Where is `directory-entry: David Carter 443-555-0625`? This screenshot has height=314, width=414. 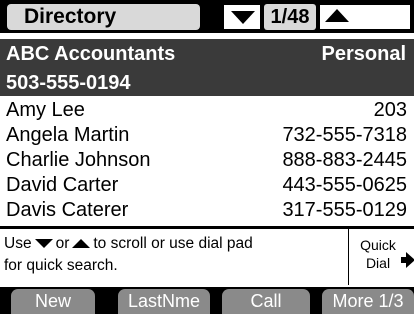 directory-entry: David Carter 443-555-0625 is located at coordinates (207, 185).